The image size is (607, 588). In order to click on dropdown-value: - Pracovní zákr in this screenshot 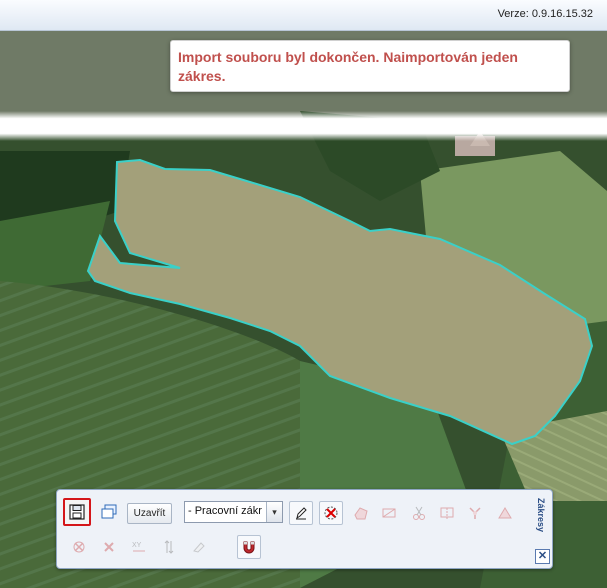, I will do `click(225, 511)`.